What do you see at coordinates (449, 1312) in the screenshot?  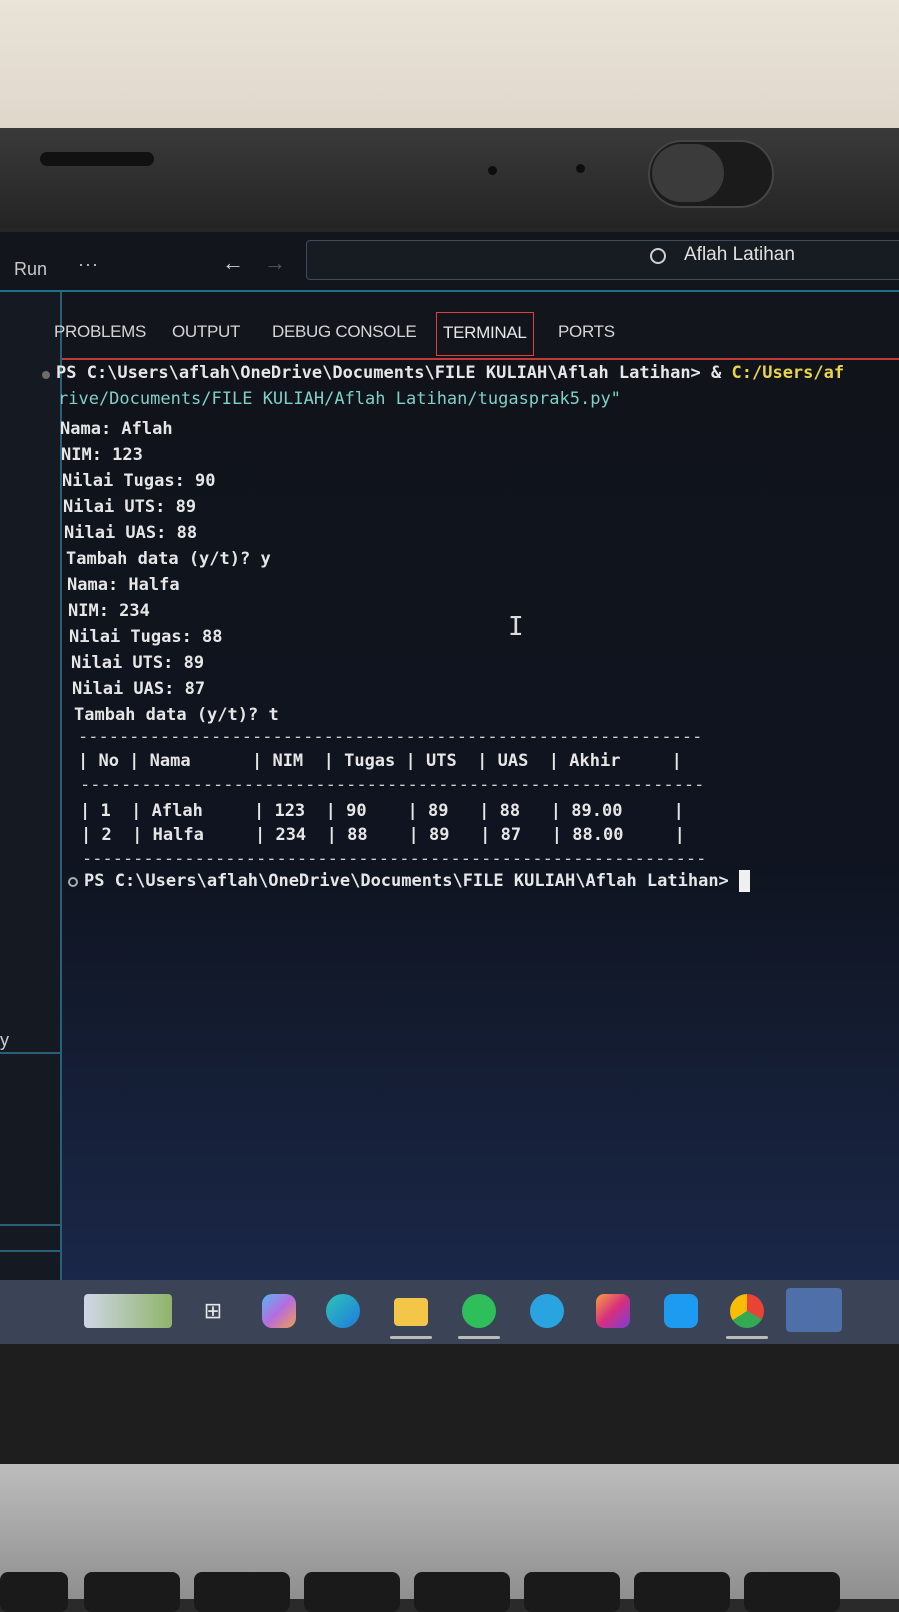 I see `taskbar: ⊞` at bounding box center [449, 1312].